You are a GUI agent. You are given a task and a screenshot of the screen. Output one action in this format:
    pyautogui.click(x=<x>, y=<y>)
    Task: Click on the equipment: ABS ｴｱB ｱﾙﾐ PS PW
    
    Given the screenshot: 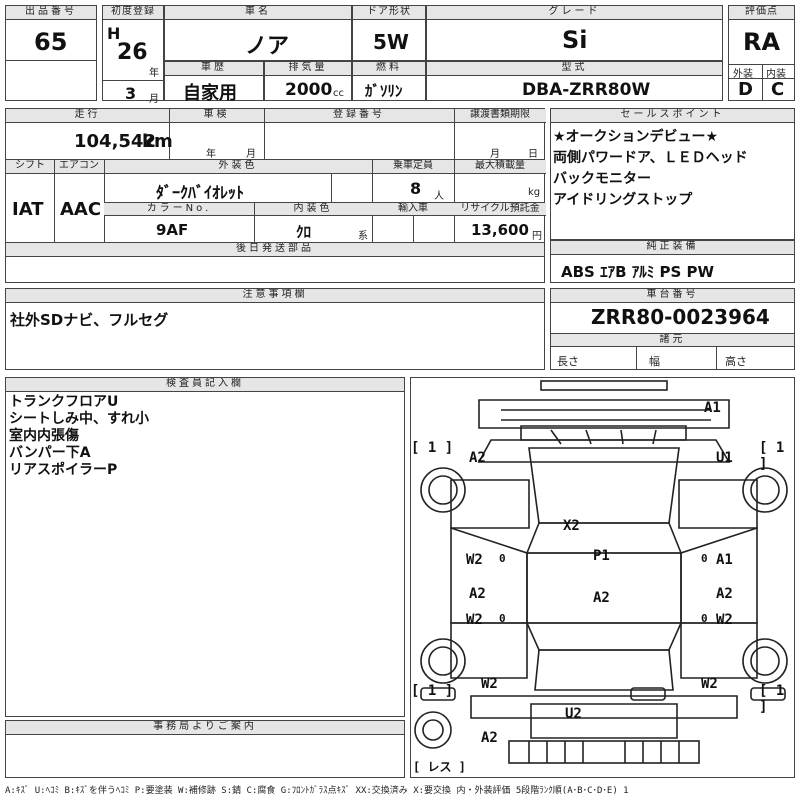 What is the action you would take?
    pyautogui.click(x=638, y=272)
    